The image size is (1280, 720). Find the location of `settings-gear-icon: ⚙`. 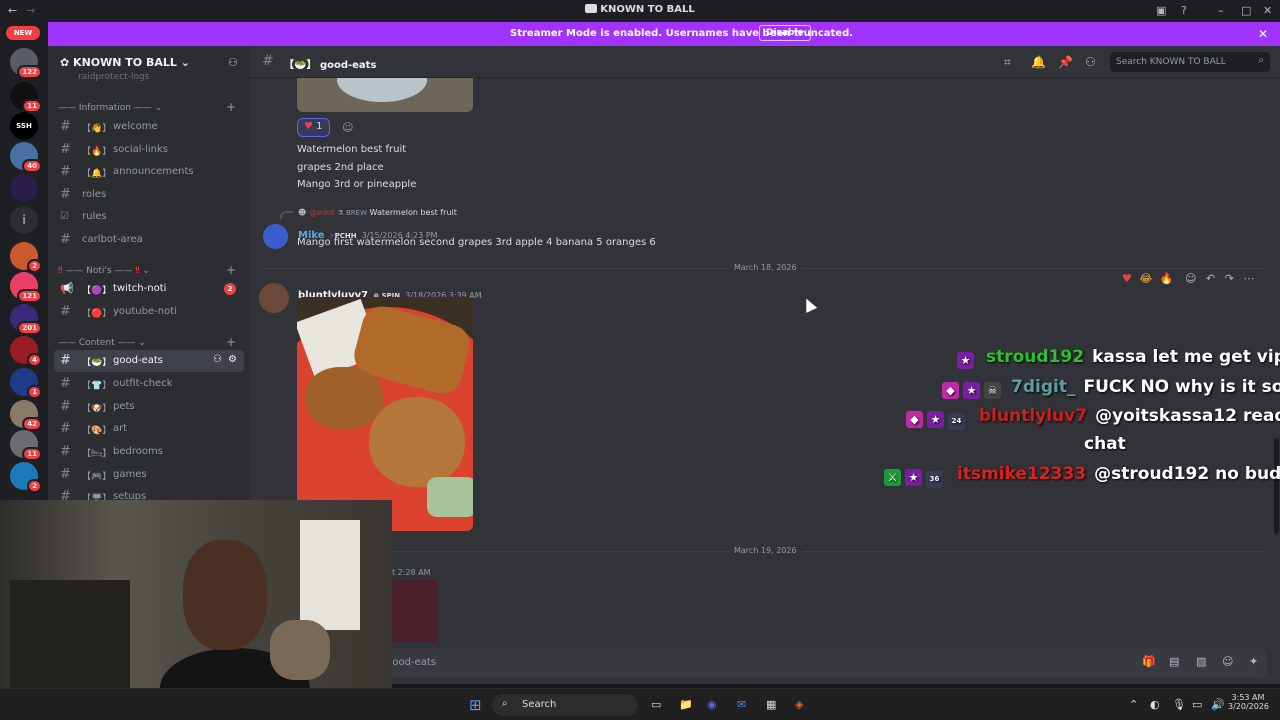

settings-gear-icon: ⚙ is located at coordinates (232, 359).